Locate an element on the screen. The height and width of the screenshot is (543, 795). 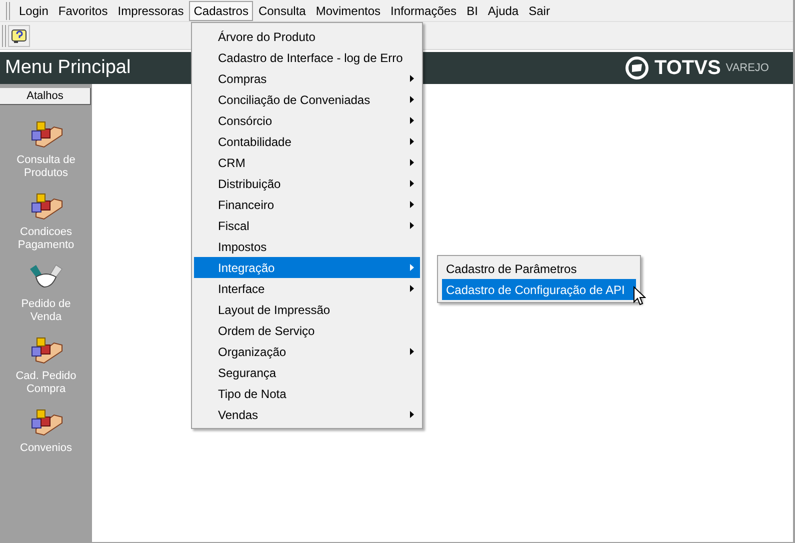
dropdown-item: Organização is located at coordinates (307, 351).